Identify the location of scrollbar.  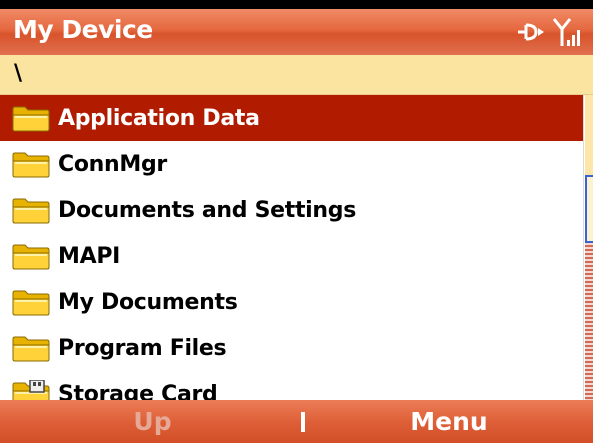
(588, 247).